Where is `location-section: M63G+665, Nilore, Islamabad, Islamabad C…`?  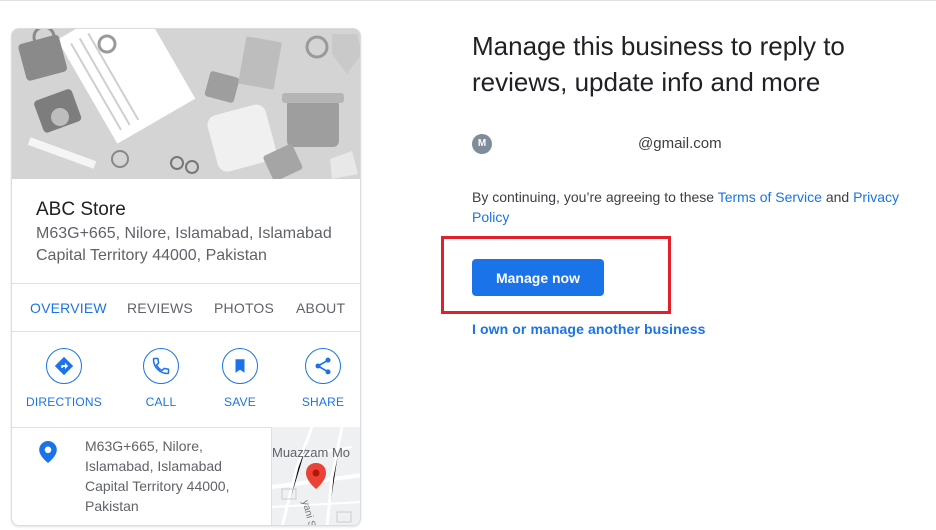 location-section: M63G+665, Nilore, Islamabad, Islamabad C… is located at coordinates (186, 476).